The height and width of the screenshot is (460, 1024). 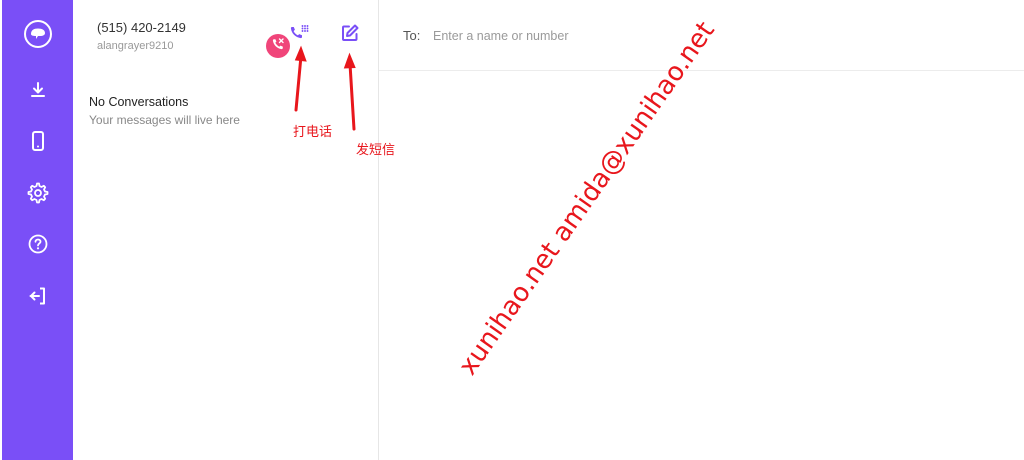 What do you see at coordinates (313, 132) in the screenshot?
I see `call-annotation-label: 打电话` at bounding box center [313, 132].